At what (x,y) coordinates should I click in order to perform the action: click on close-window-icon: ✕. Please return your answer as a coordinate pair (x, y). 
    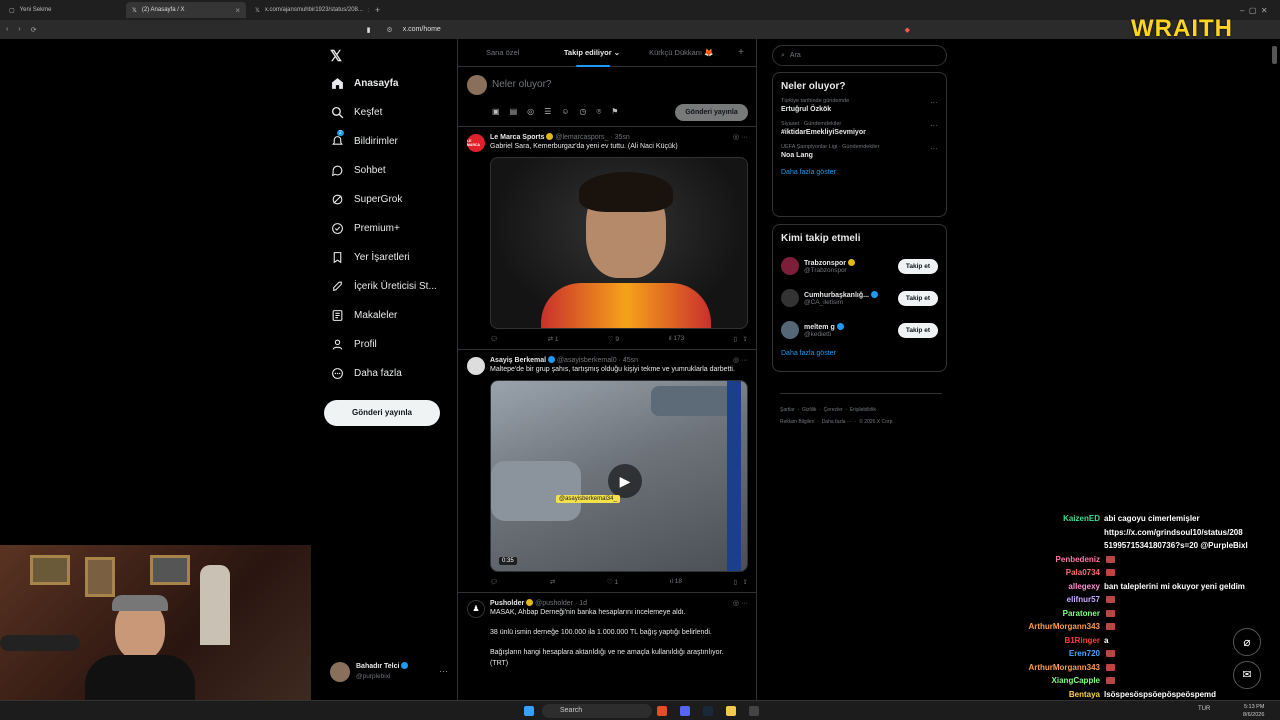
    Looking at the image, I should click on (1264, 10).